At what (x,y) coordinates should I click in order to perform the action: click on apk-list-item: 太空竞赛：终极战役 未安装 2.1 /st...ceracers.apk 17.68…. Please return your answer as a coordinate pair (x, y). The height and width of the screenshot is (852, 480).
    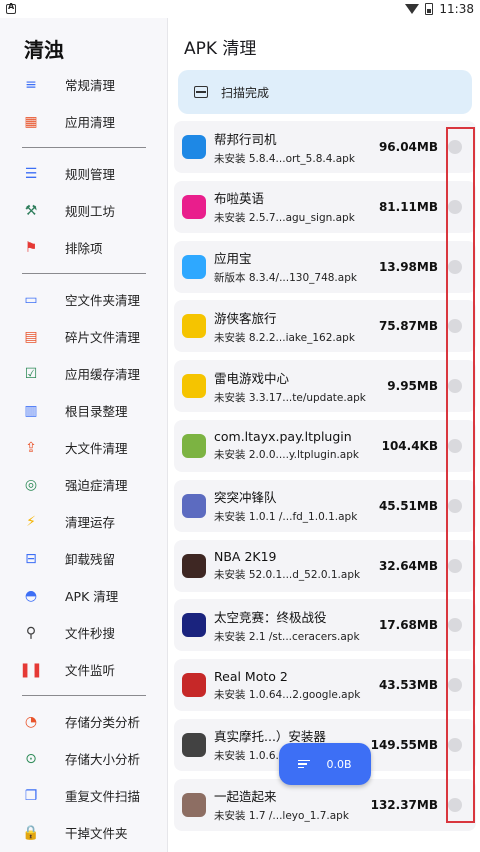
    Looking at the image, I should click on (325, 625).